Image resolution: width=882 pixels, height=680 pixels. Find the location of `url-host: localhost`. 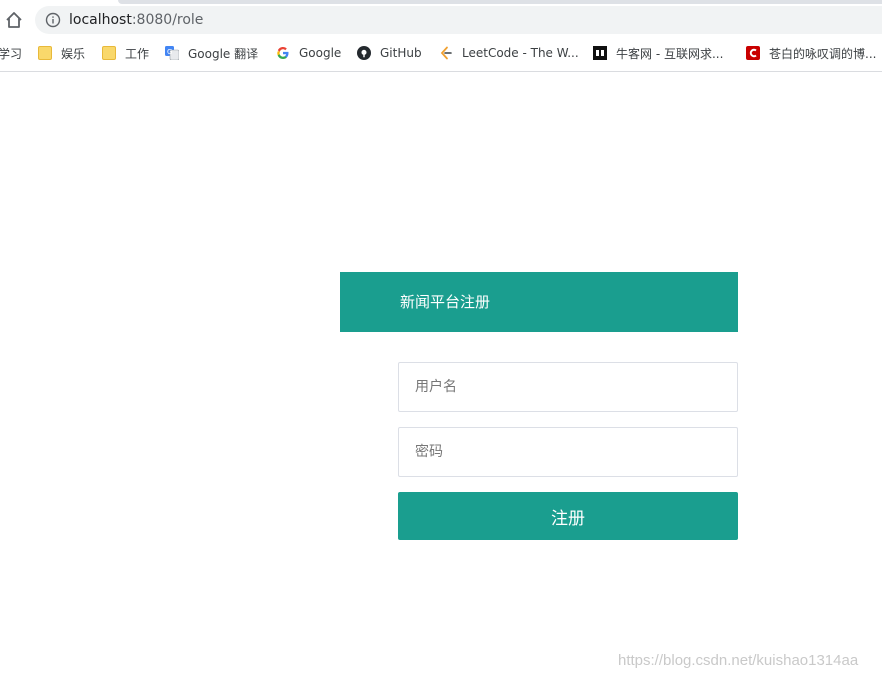

url-host: localhost is located at coordinates (100, 20).